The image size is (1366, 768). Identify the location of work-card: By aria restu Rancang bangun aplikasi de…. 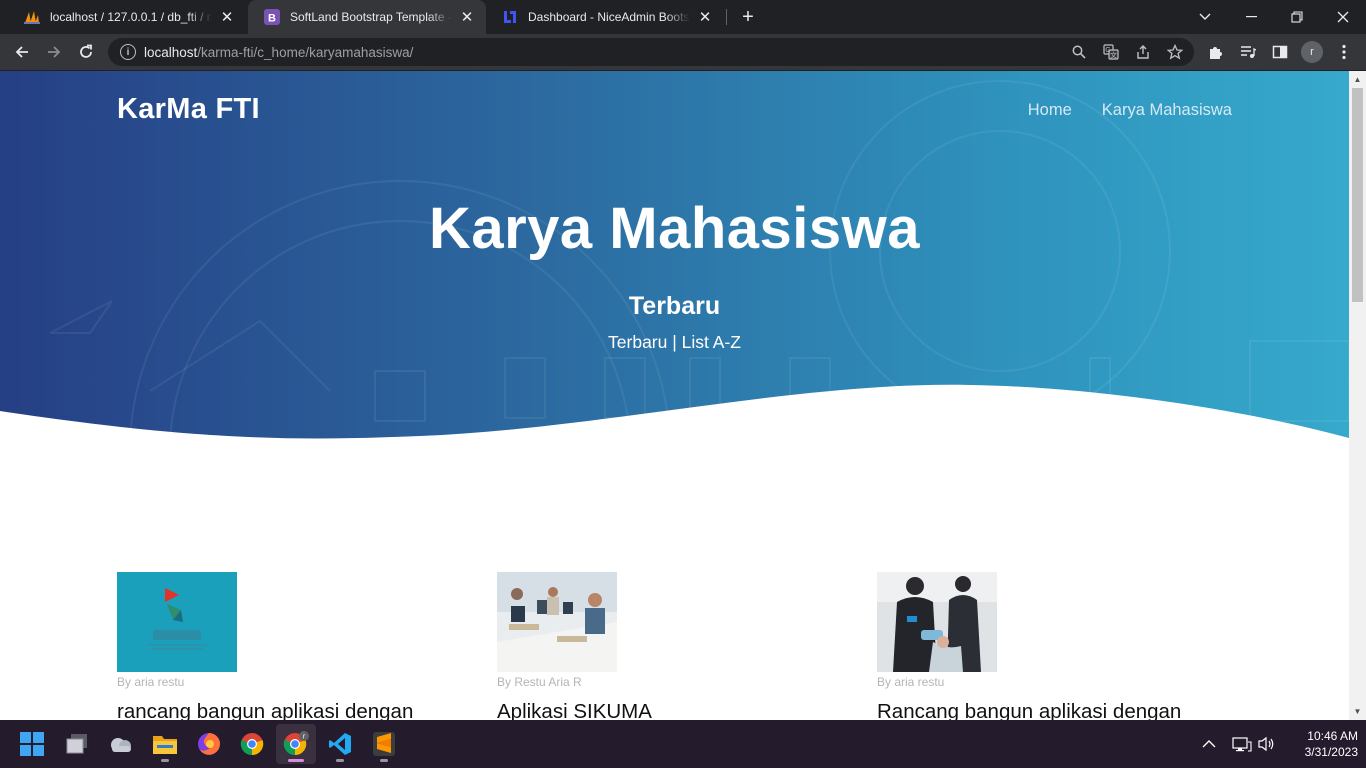
(1057, 646).